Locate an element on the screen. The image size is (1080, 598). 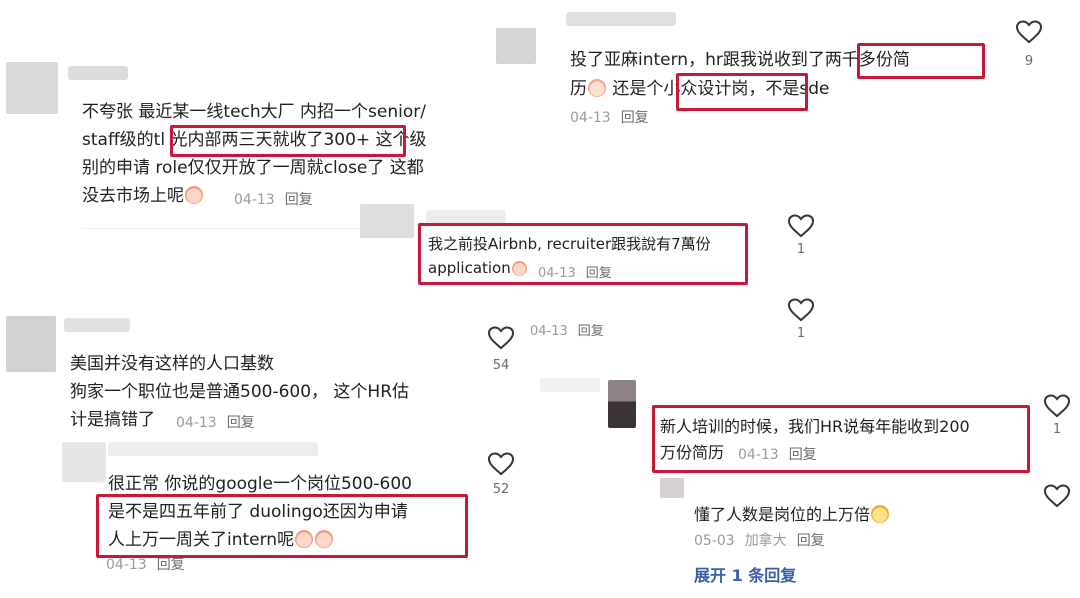
comment-date: 05-03 is located at coordinates (714, 541).